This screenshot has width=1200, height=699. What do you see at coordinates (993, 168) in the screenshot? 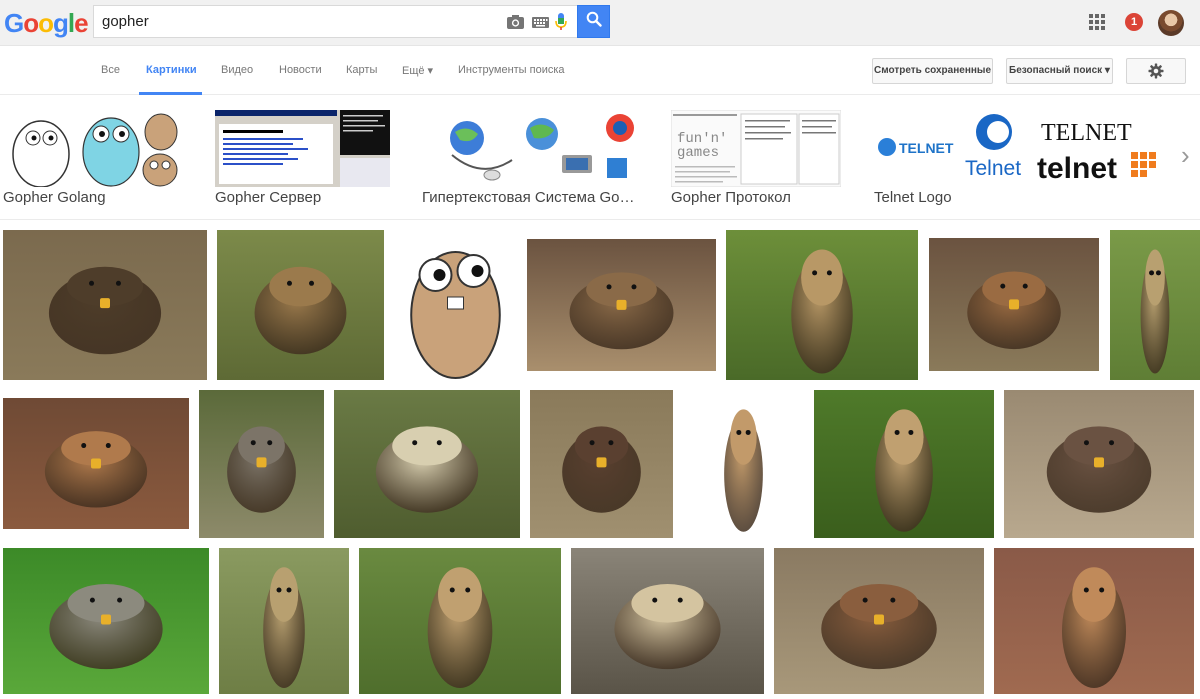
I see `svg-text: Telnet` at bounding box center [993, 168].